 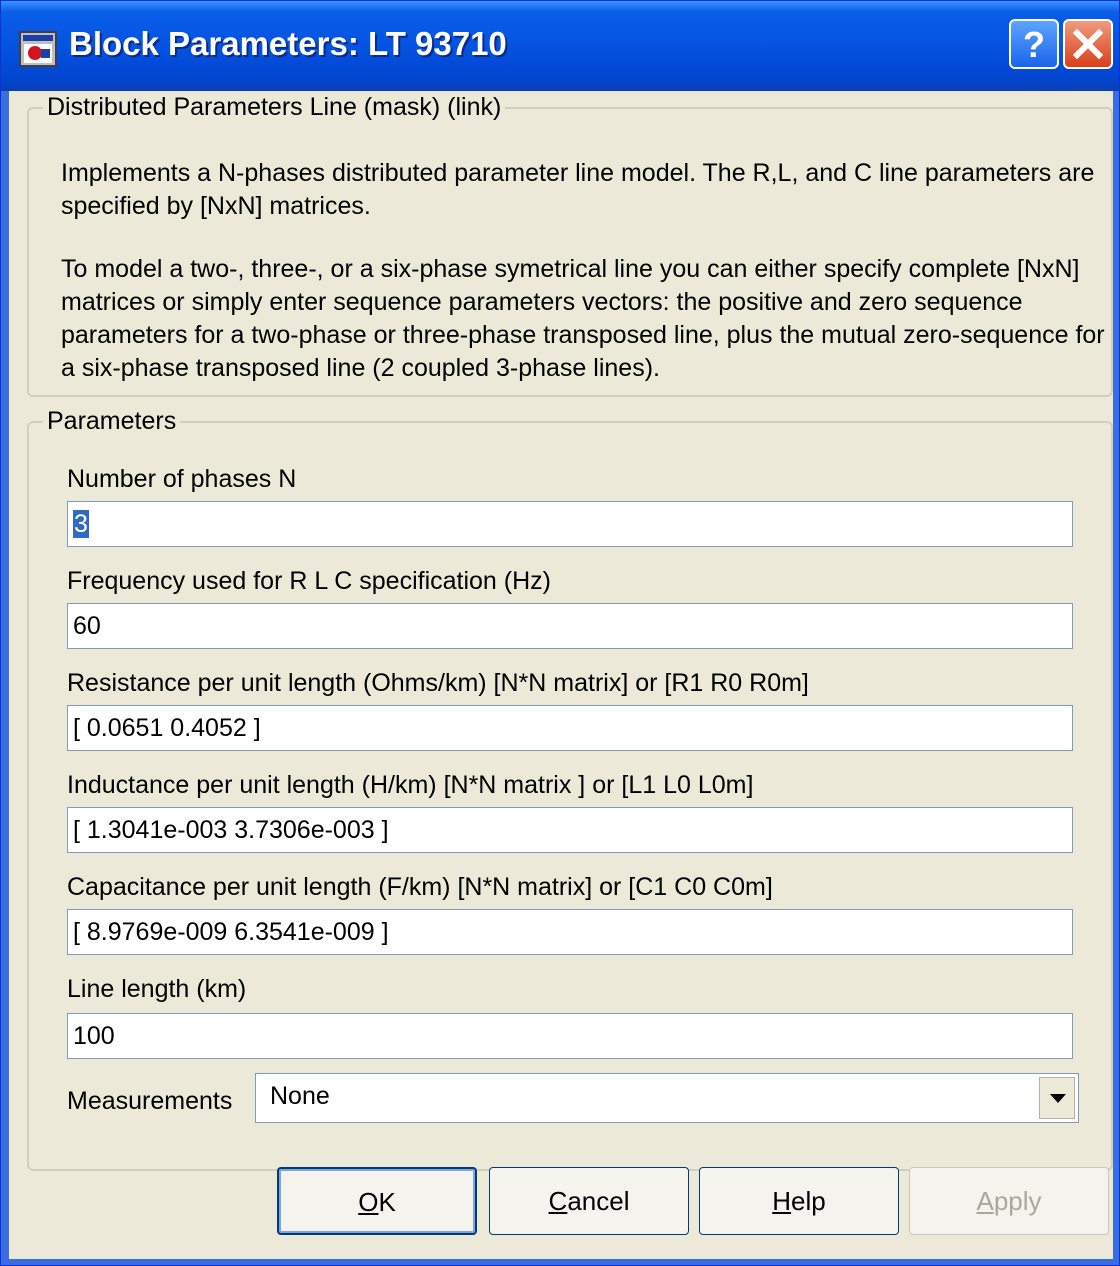 I want to click on simulink-block-icon, so click(x=38, y=49).